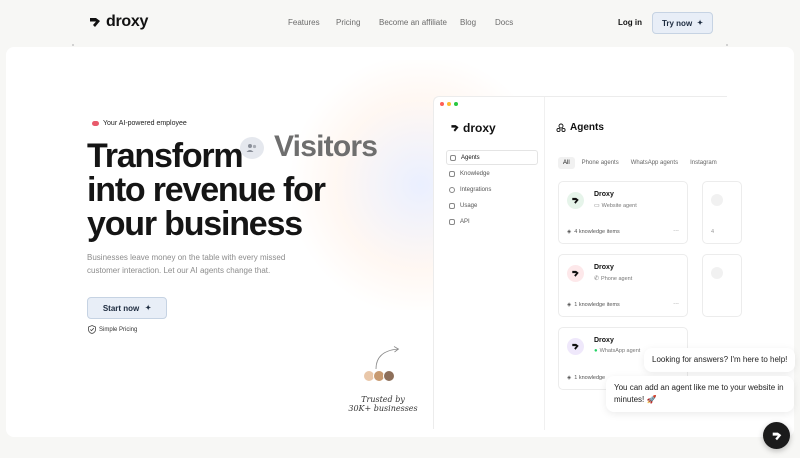  I want to click on curved-arrow-icon, so click(387, 358).